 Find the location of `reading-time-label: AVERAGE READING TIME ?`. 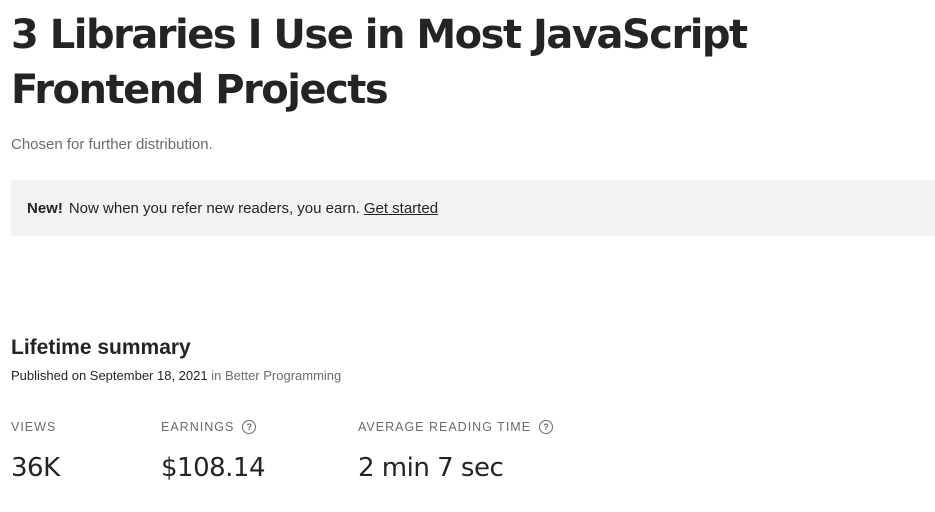

reading-time-label: AVERAGE READING TIME ? is located at coordinates (456, 427).